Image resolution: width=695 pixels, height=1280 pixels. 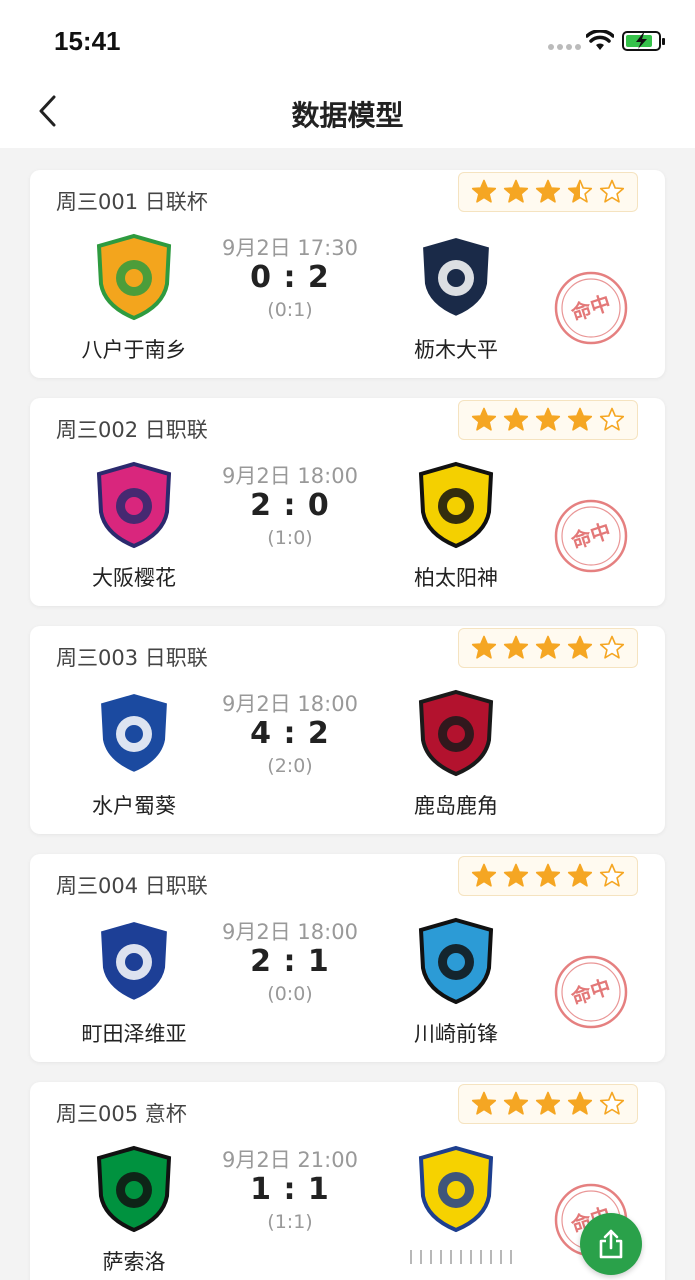 I want to click on match-time: 9月2日 17:30, so click(x=290, y=248).